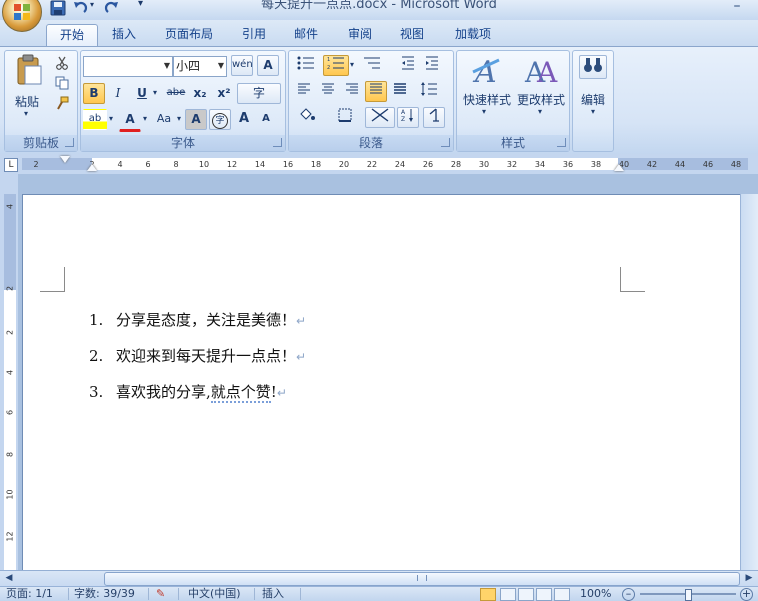  Describe the element at coordinates (94, 93) in the screenshot. I see `bold-button: B` at that location.